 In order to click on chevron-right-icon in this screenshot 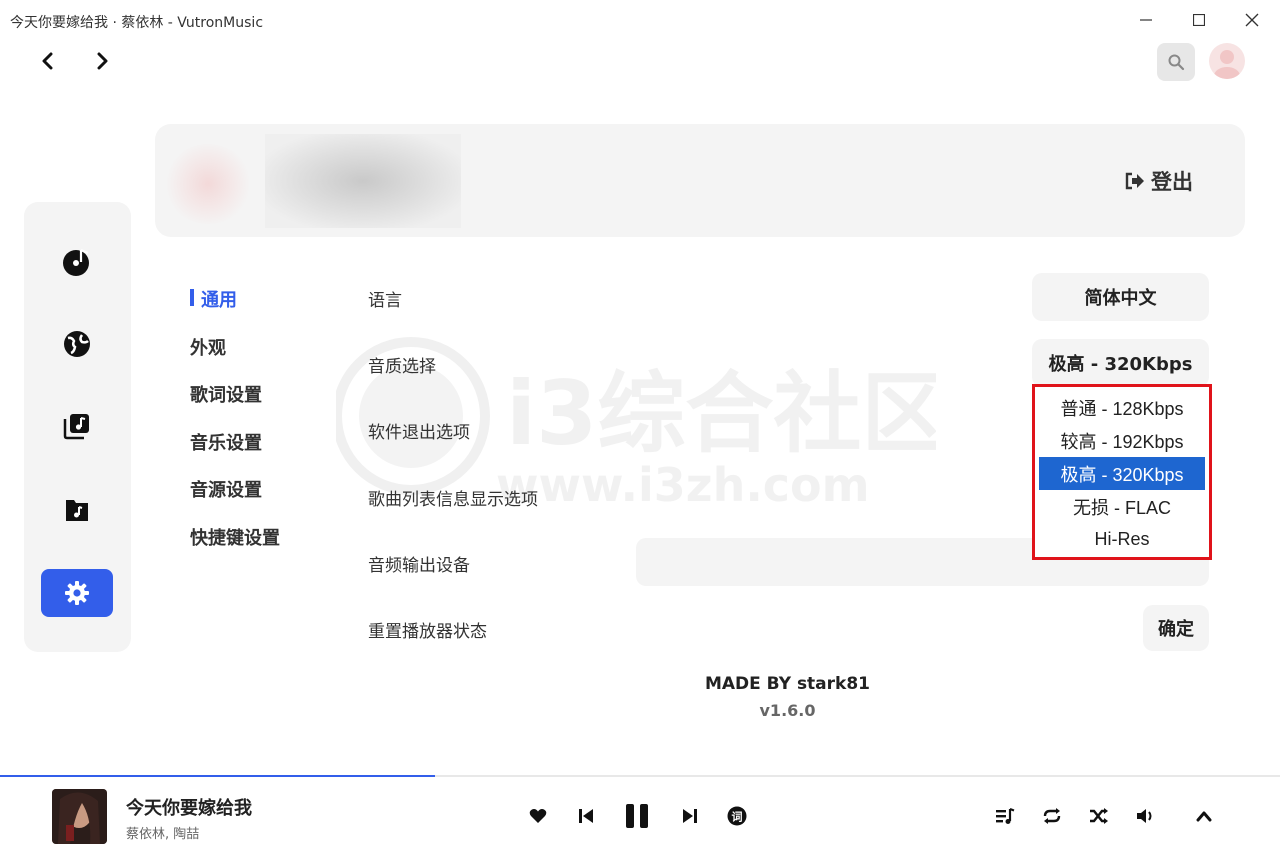, I will do `click(103, 61)`.